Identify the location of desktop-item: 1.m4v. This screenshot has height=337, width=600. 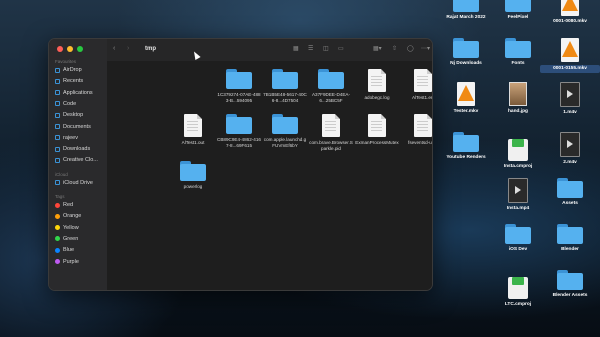
(570, 99).